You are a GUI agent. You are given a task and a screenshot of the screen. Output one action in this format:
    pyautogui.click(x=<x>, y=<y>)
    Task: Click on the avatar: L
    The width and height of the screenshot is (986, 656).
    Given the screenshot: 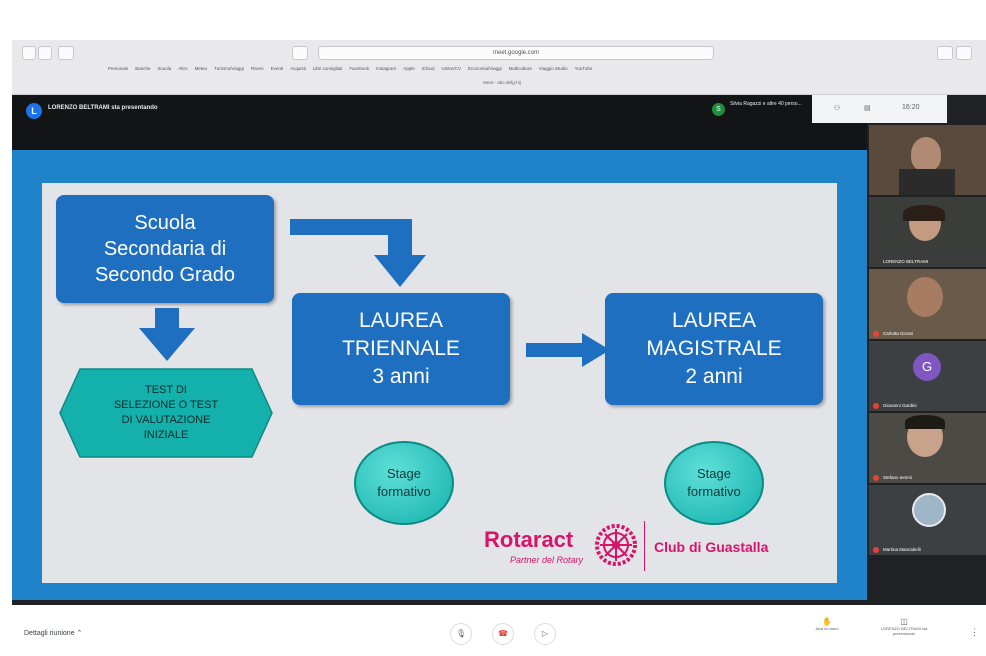 What is the action you would take?
    pyautogui.click(x=34, y=111)
    